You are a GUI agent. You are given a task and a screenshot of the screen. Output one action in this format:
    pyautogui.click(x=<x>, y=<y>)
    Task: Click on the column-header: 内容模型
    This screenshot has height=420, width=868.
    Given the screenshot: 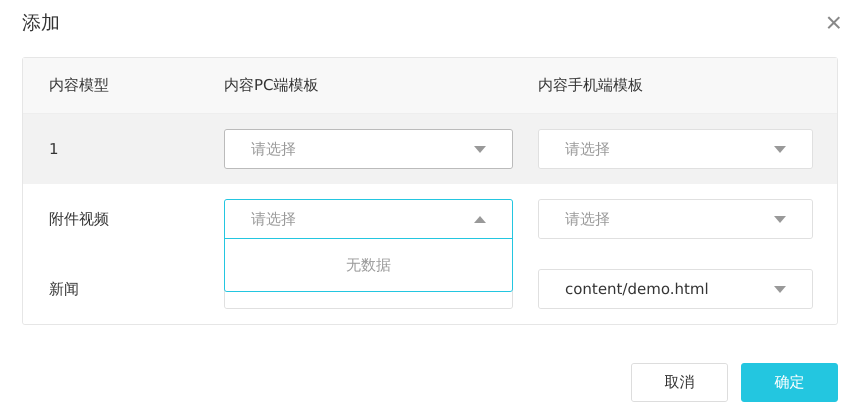 What is the action you would take?
    pyautogui.click(x=79, y=85)
    